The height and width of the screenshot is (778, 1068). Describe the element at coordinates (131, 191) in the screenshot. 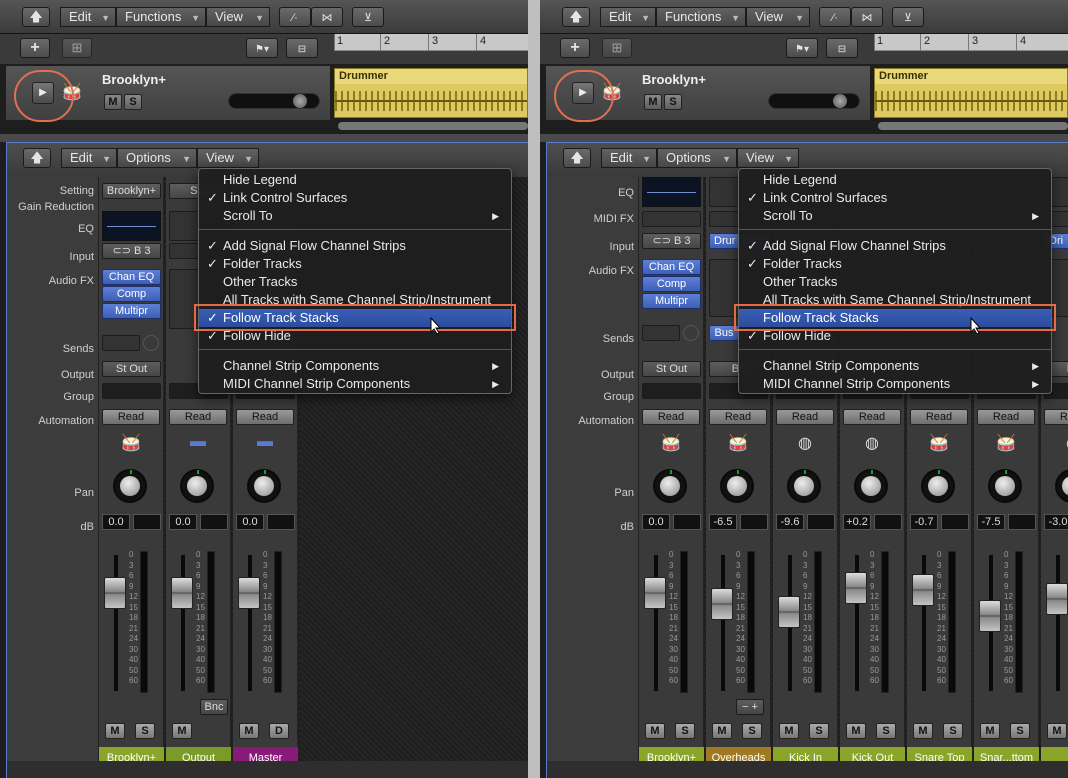

I see `setting-button: Brooklyn+` at that location.